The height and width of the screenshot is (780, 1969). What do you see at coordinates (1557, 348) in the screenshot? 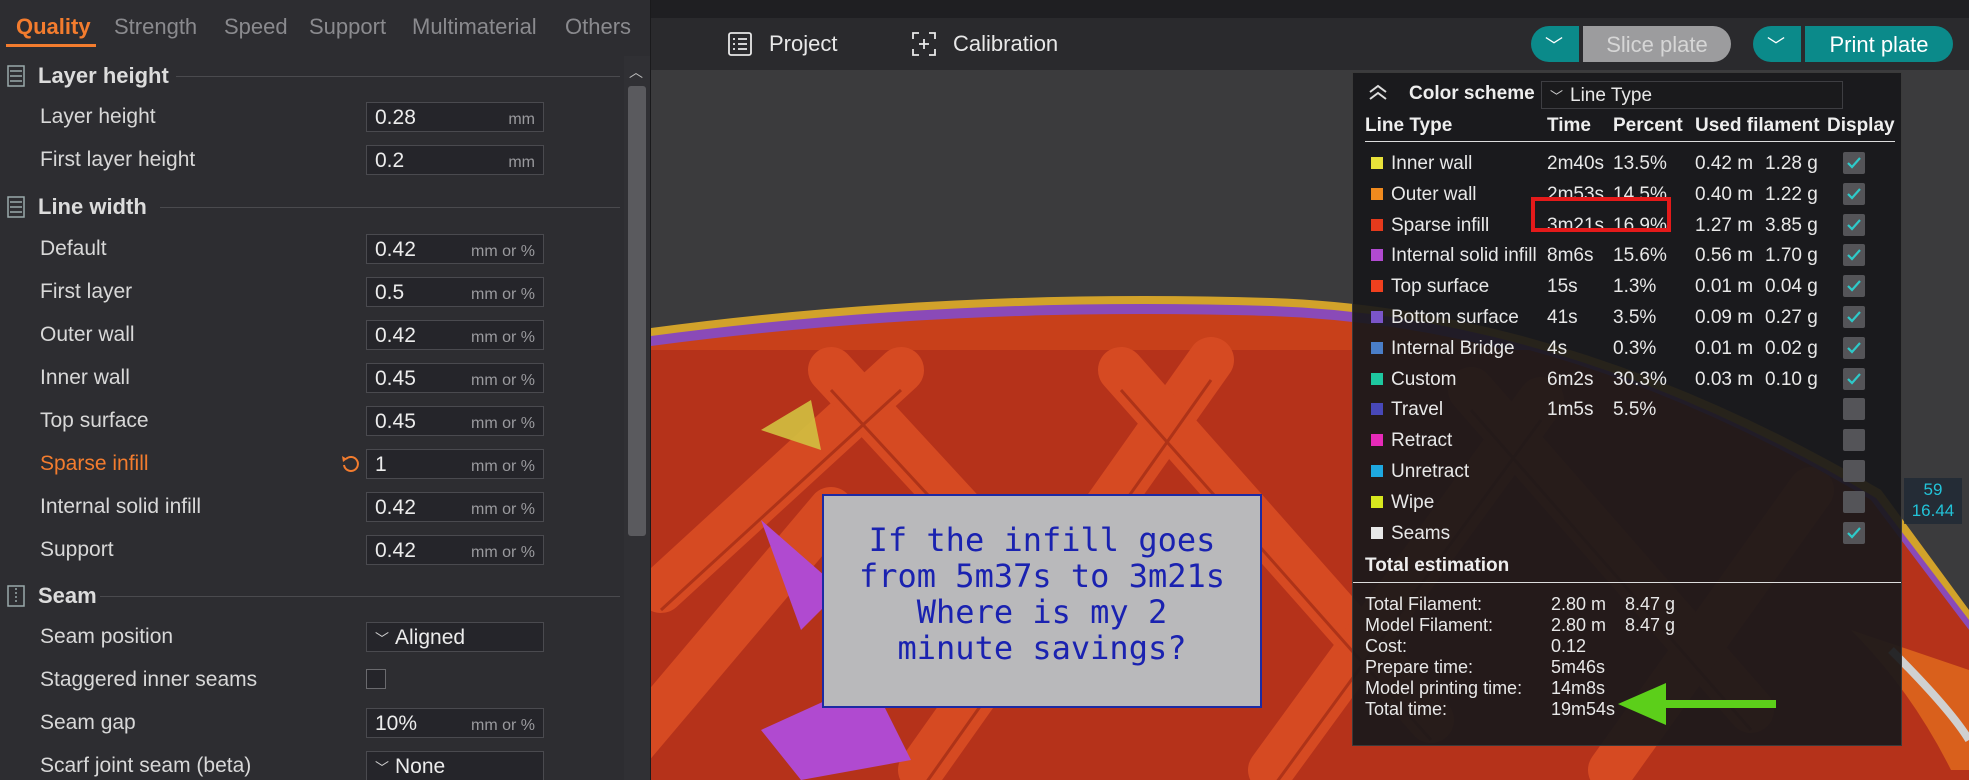
I see `legend-time: 4s` at bounding box center [1557, 348].